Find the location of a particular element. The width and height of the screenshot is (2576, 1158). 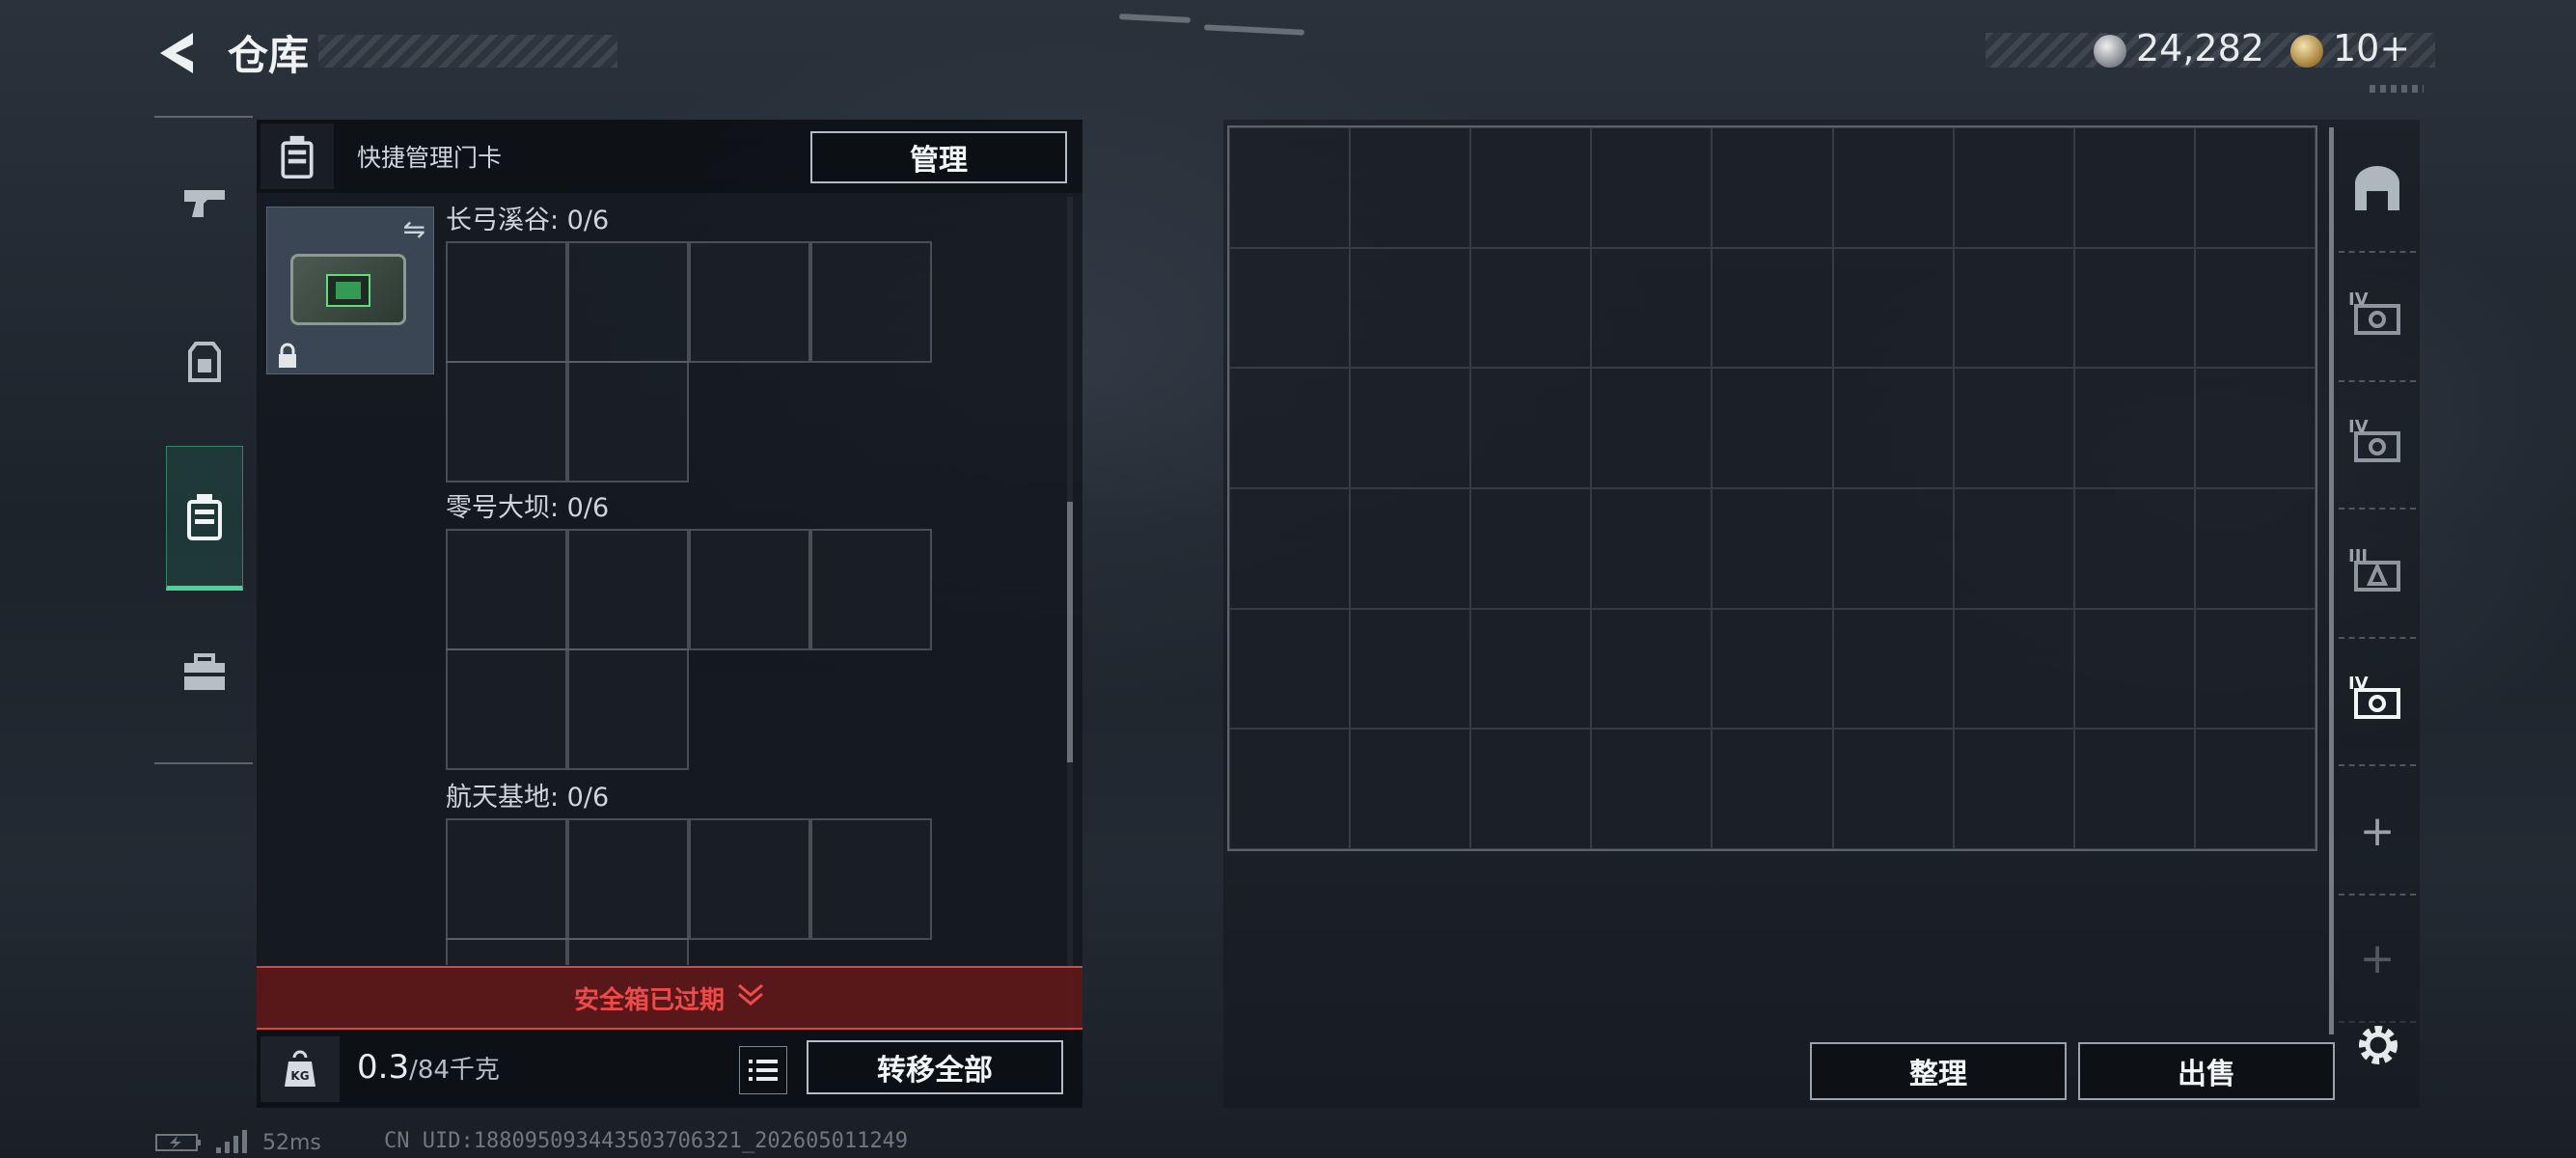

safe-box-expired-banner: 安全箱已过期 is located at coordinates (669, 998).